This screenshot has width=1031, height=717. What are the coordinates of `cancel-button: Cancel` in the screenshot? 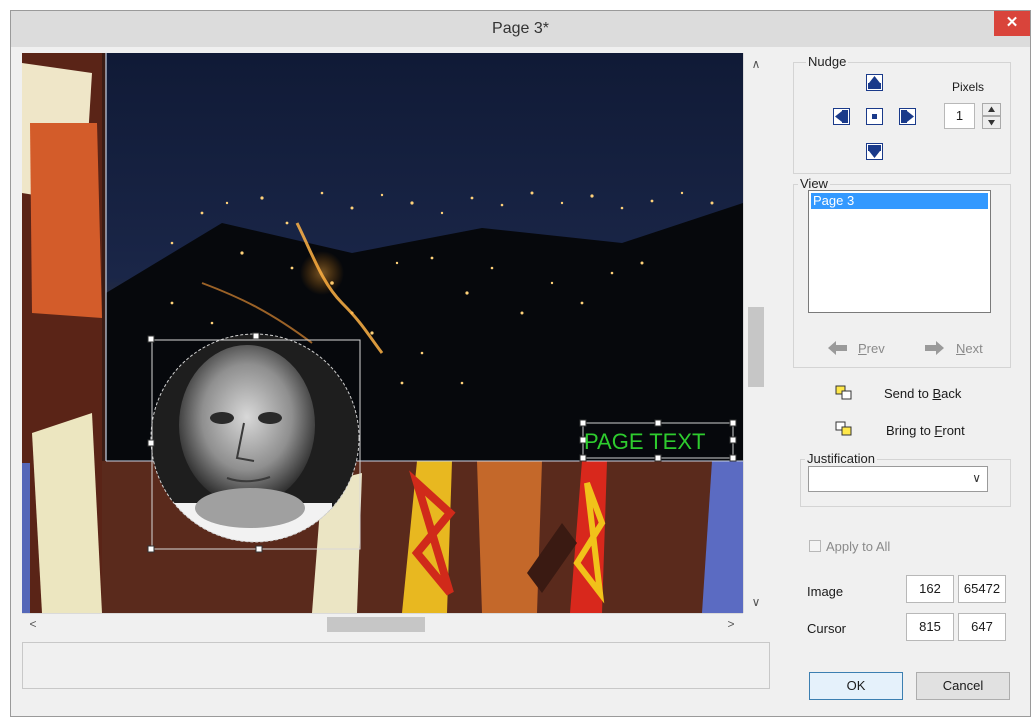 It's located at (963, 686).